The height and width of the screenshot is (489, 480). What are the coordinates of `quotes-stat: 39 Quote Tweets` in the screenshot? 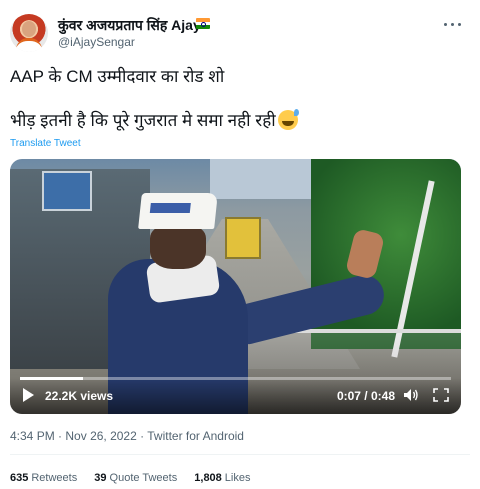 It's located at (135, 478).